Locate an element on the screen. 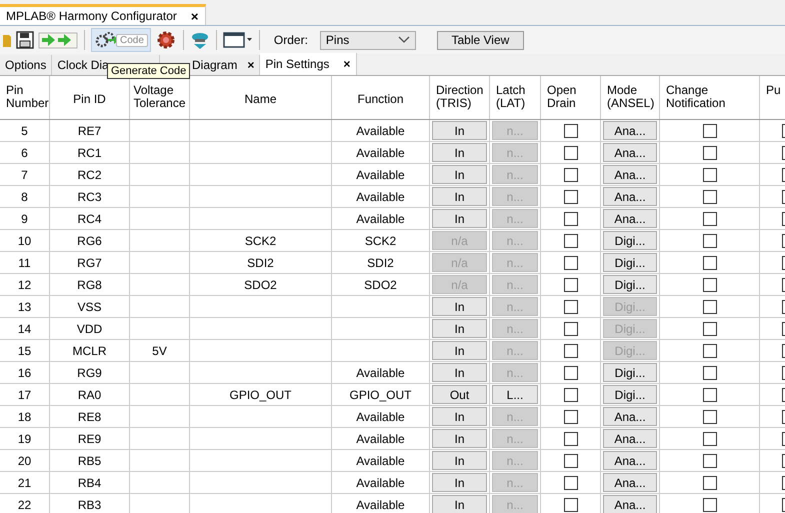  column-header: Voltage Tolerance is located at coordinates (160, 97).